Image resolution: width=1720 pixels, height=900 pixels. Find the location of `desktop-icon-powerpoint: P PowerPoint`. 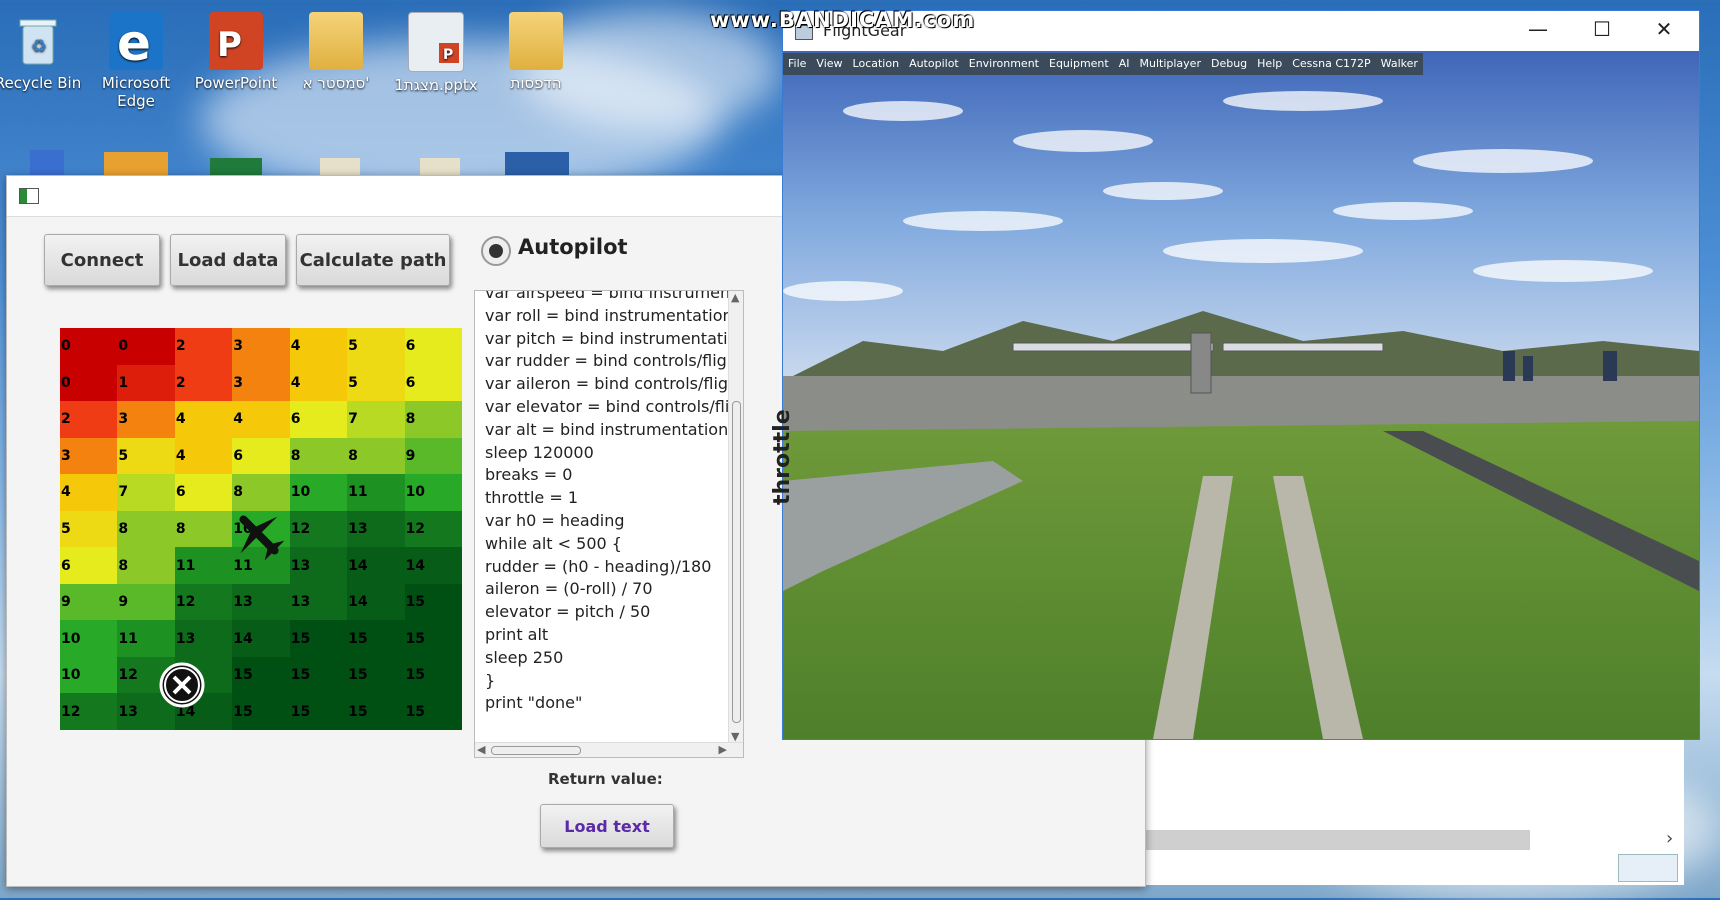

desktop-icon-powerpoint: P PowerPoint is located at coordinates (236, 52).